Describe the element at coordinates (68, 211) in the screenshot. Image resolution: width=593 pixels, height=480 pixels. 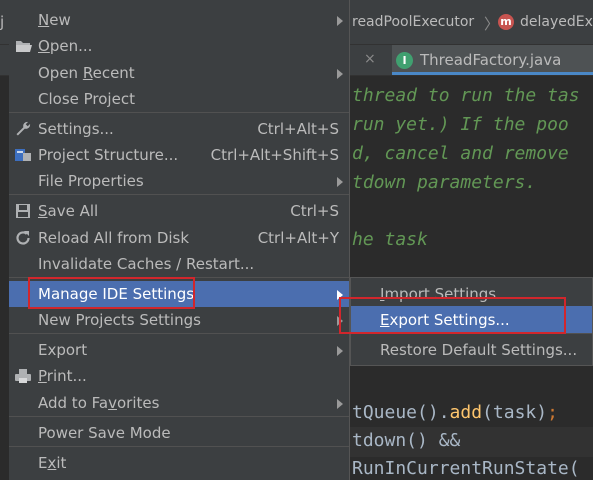
I see `menu-item-label: Save All` at that location.